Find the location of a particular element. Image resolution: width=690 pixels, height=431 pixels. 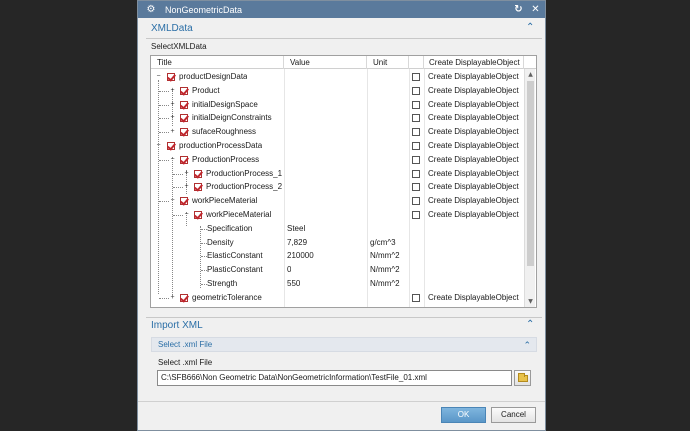

row-value: Steel is located at coordinates (296, 229).